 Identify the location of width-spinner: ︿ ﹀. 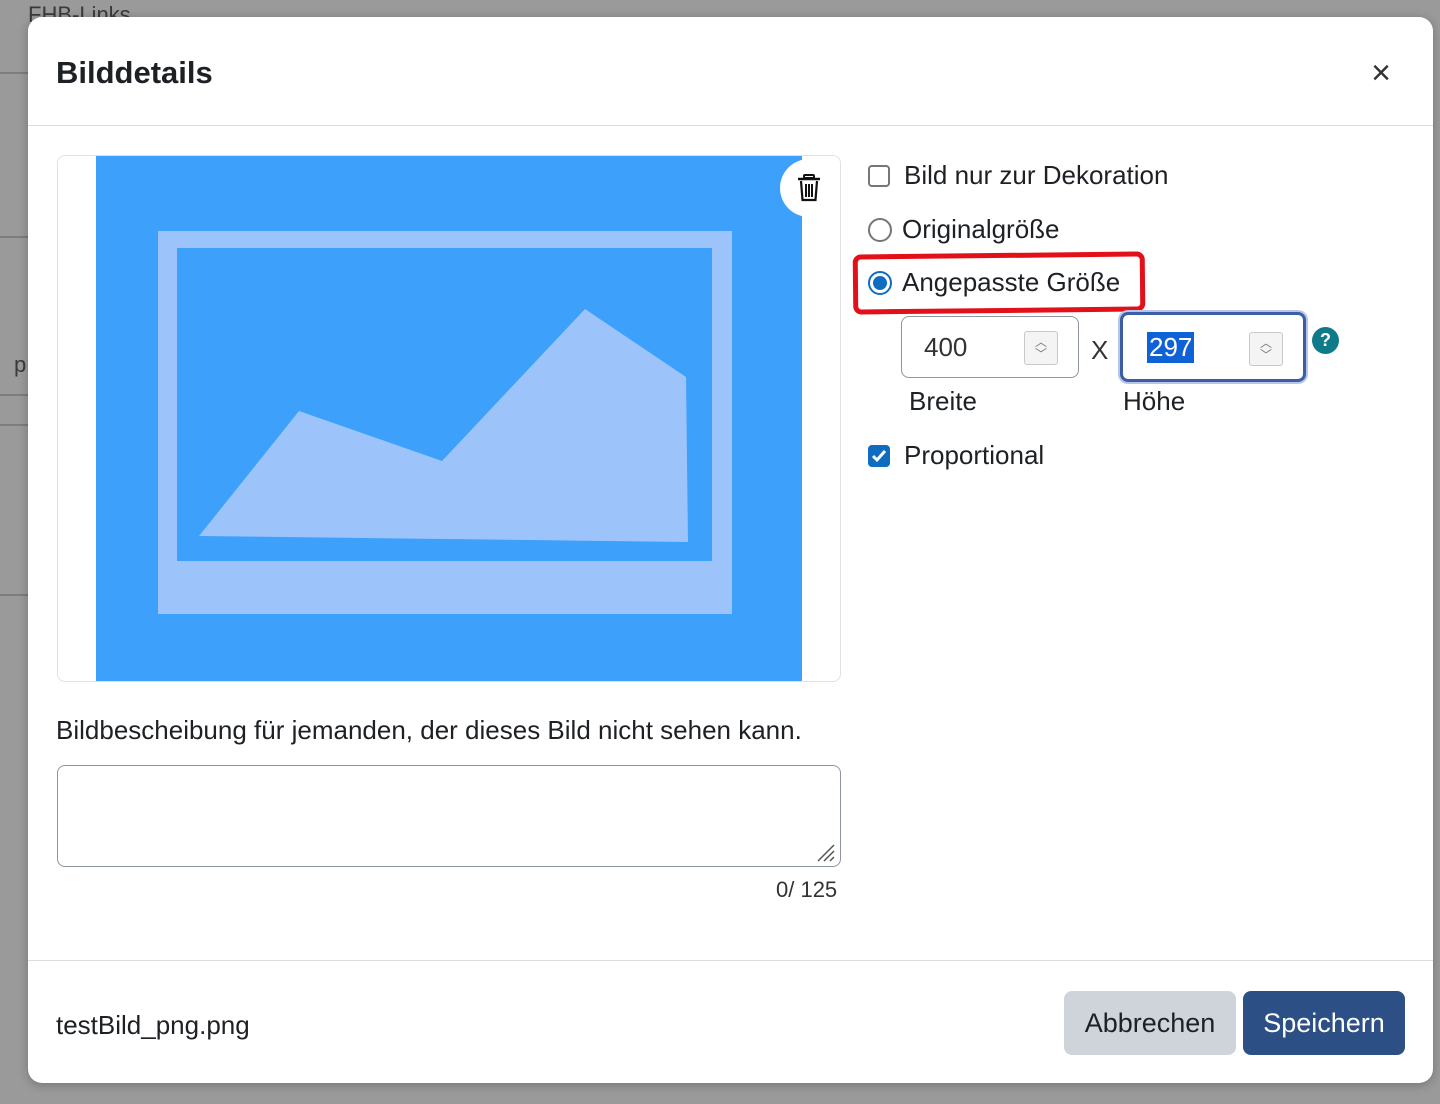
(1041, 348).